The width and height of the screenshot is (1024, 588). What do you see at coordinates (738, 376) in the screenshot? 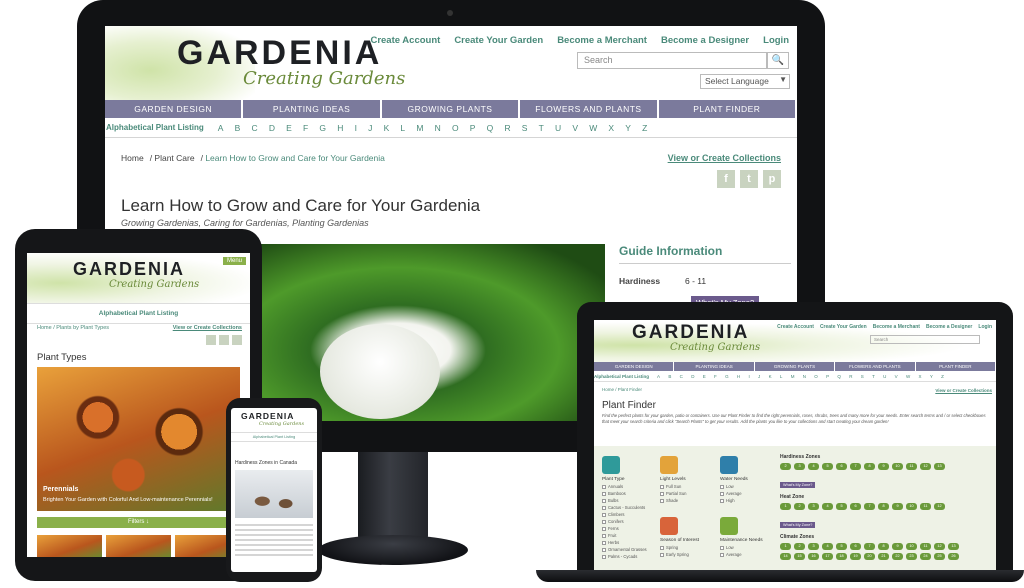
I see `letter-link-h: H` at bounding box center [738, 376].